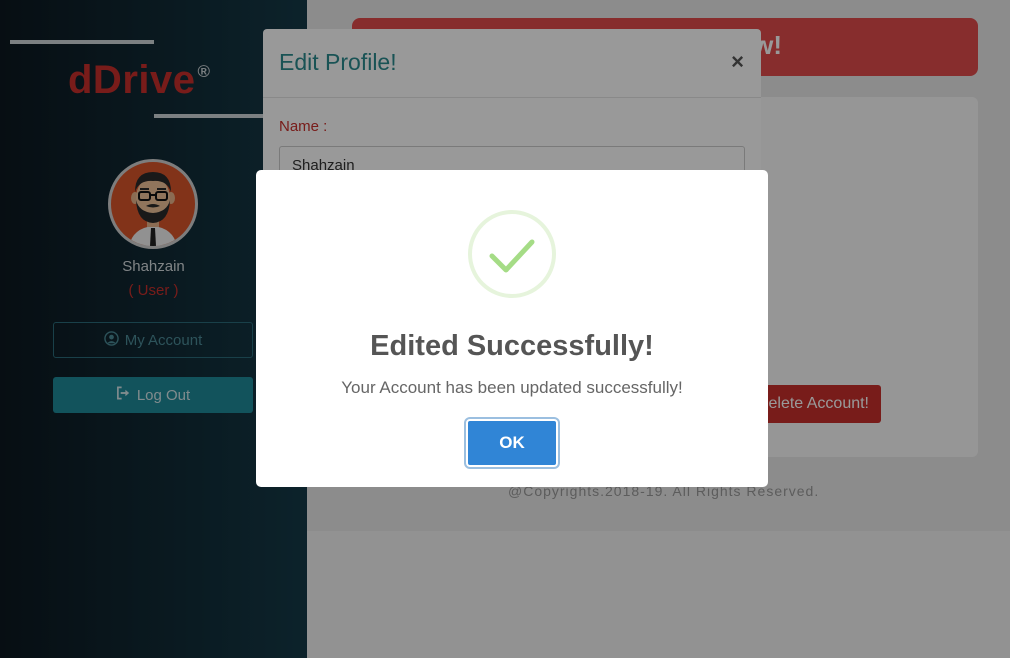 The width and height of the screenshot is (1010, 658). I want to click on success-check-icon, so click(512, 254).